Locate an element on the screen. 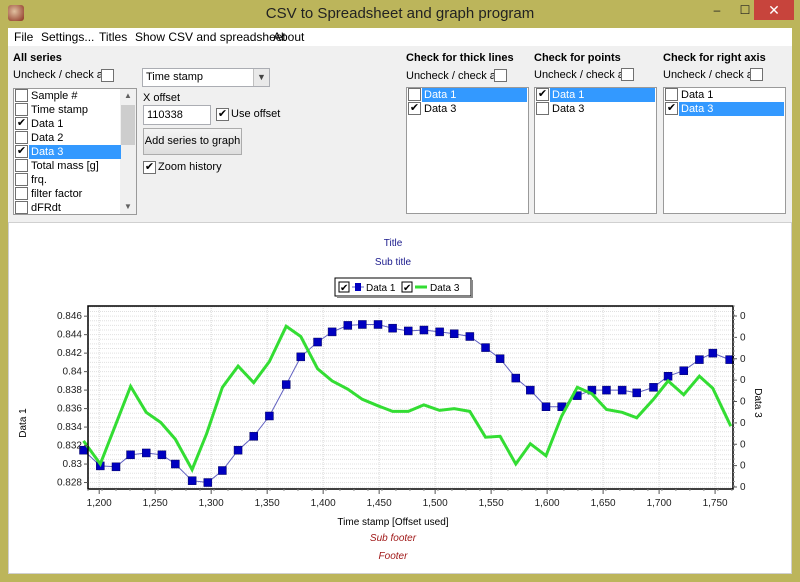 This screenshot has width=800, height=582. legend-data1-marker is located at coordinates (358, 287).